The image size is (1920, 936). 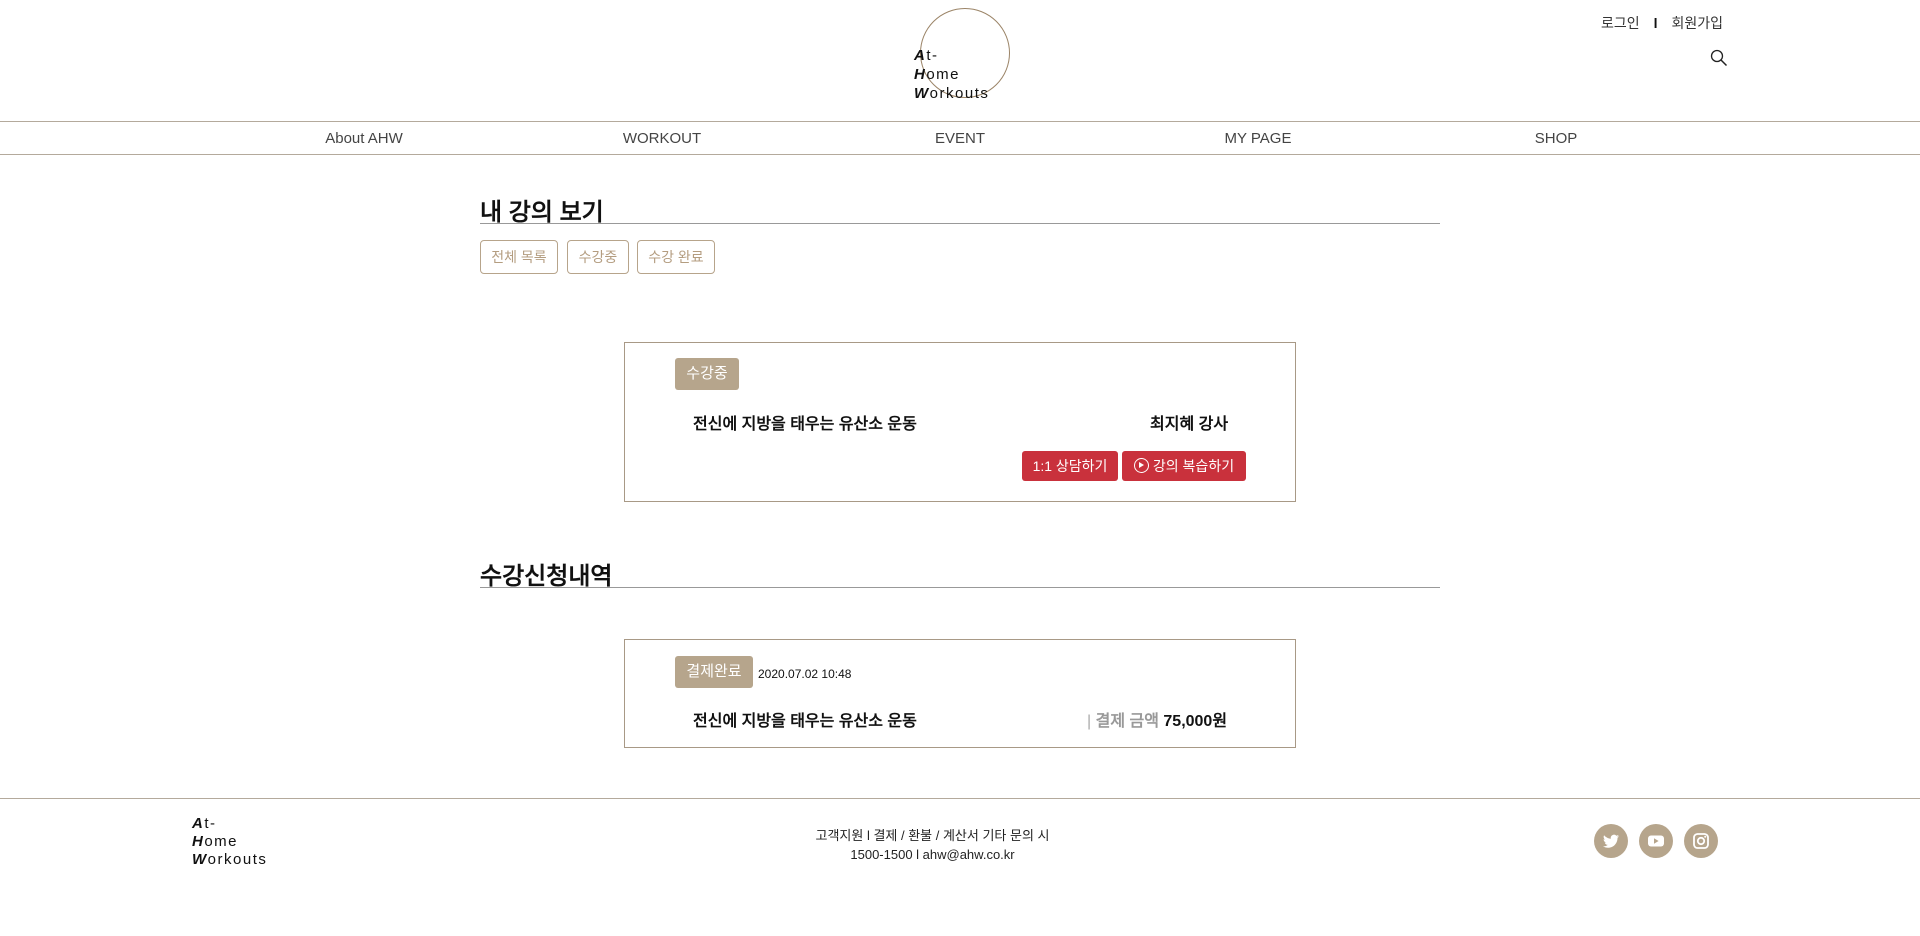 What do you see at coordinates (1697, 23) in the screenshot?
I see `signup-link: 회원가입` at bounding box center [1697, 23].